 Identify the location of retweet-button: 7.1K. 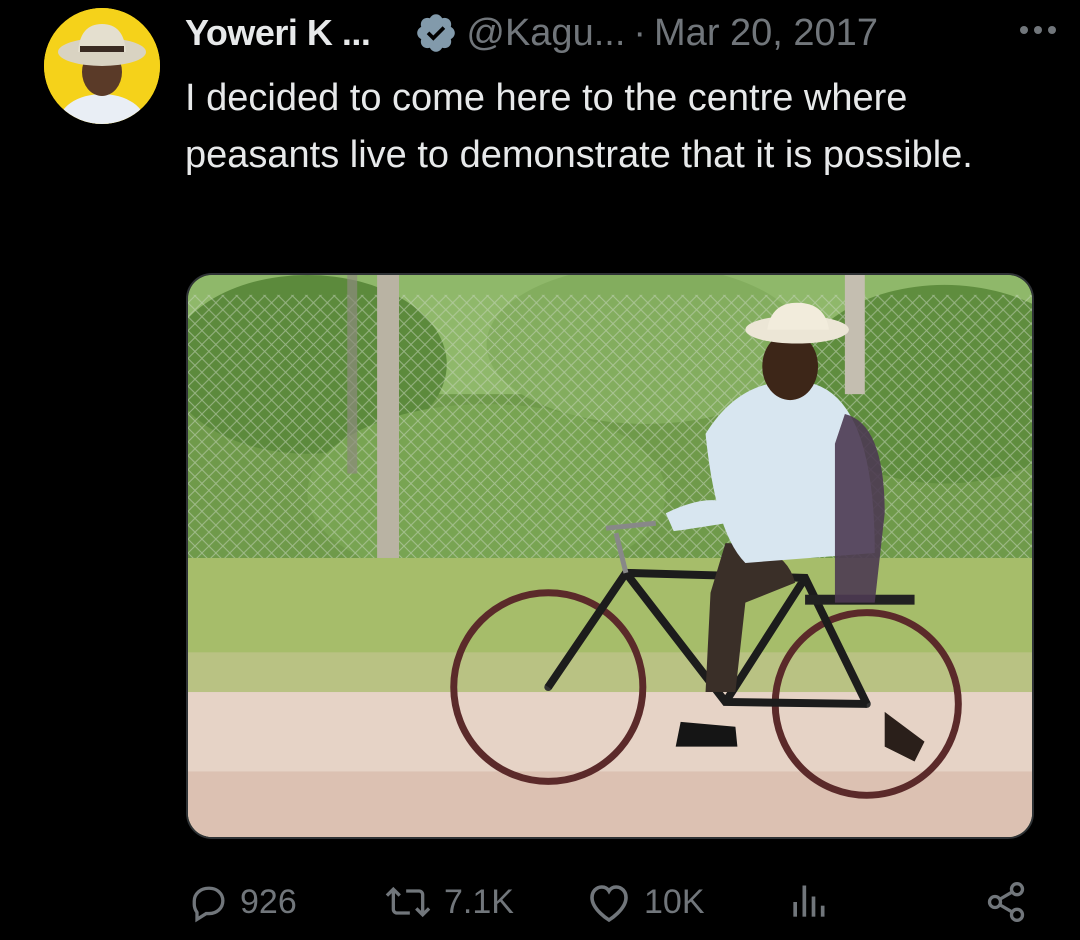
(448, 902).